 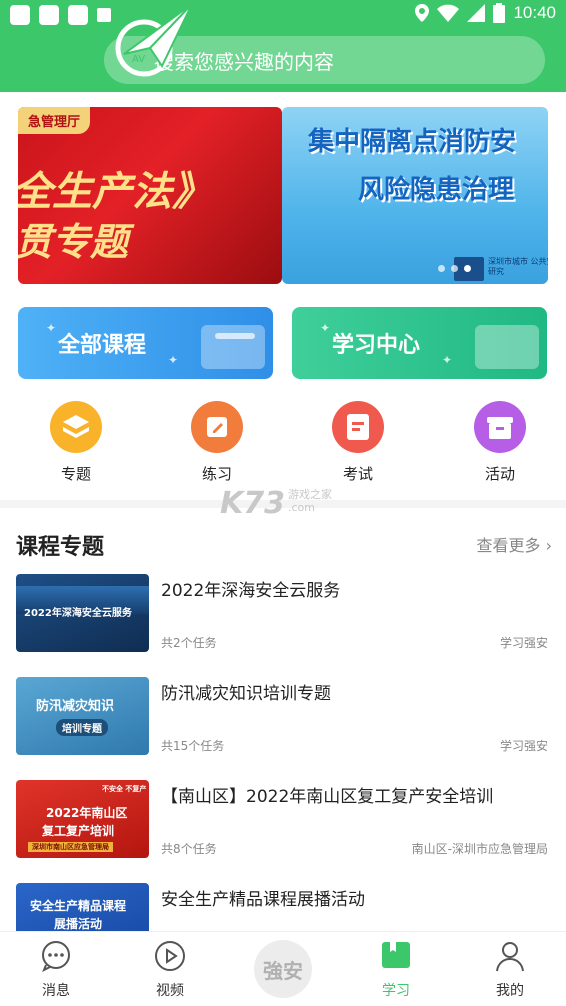 What do you see at coordinates (189, 849) in the screenshot?
I see `course-tasks: 共8个任务` at bounding box center [189, 849].